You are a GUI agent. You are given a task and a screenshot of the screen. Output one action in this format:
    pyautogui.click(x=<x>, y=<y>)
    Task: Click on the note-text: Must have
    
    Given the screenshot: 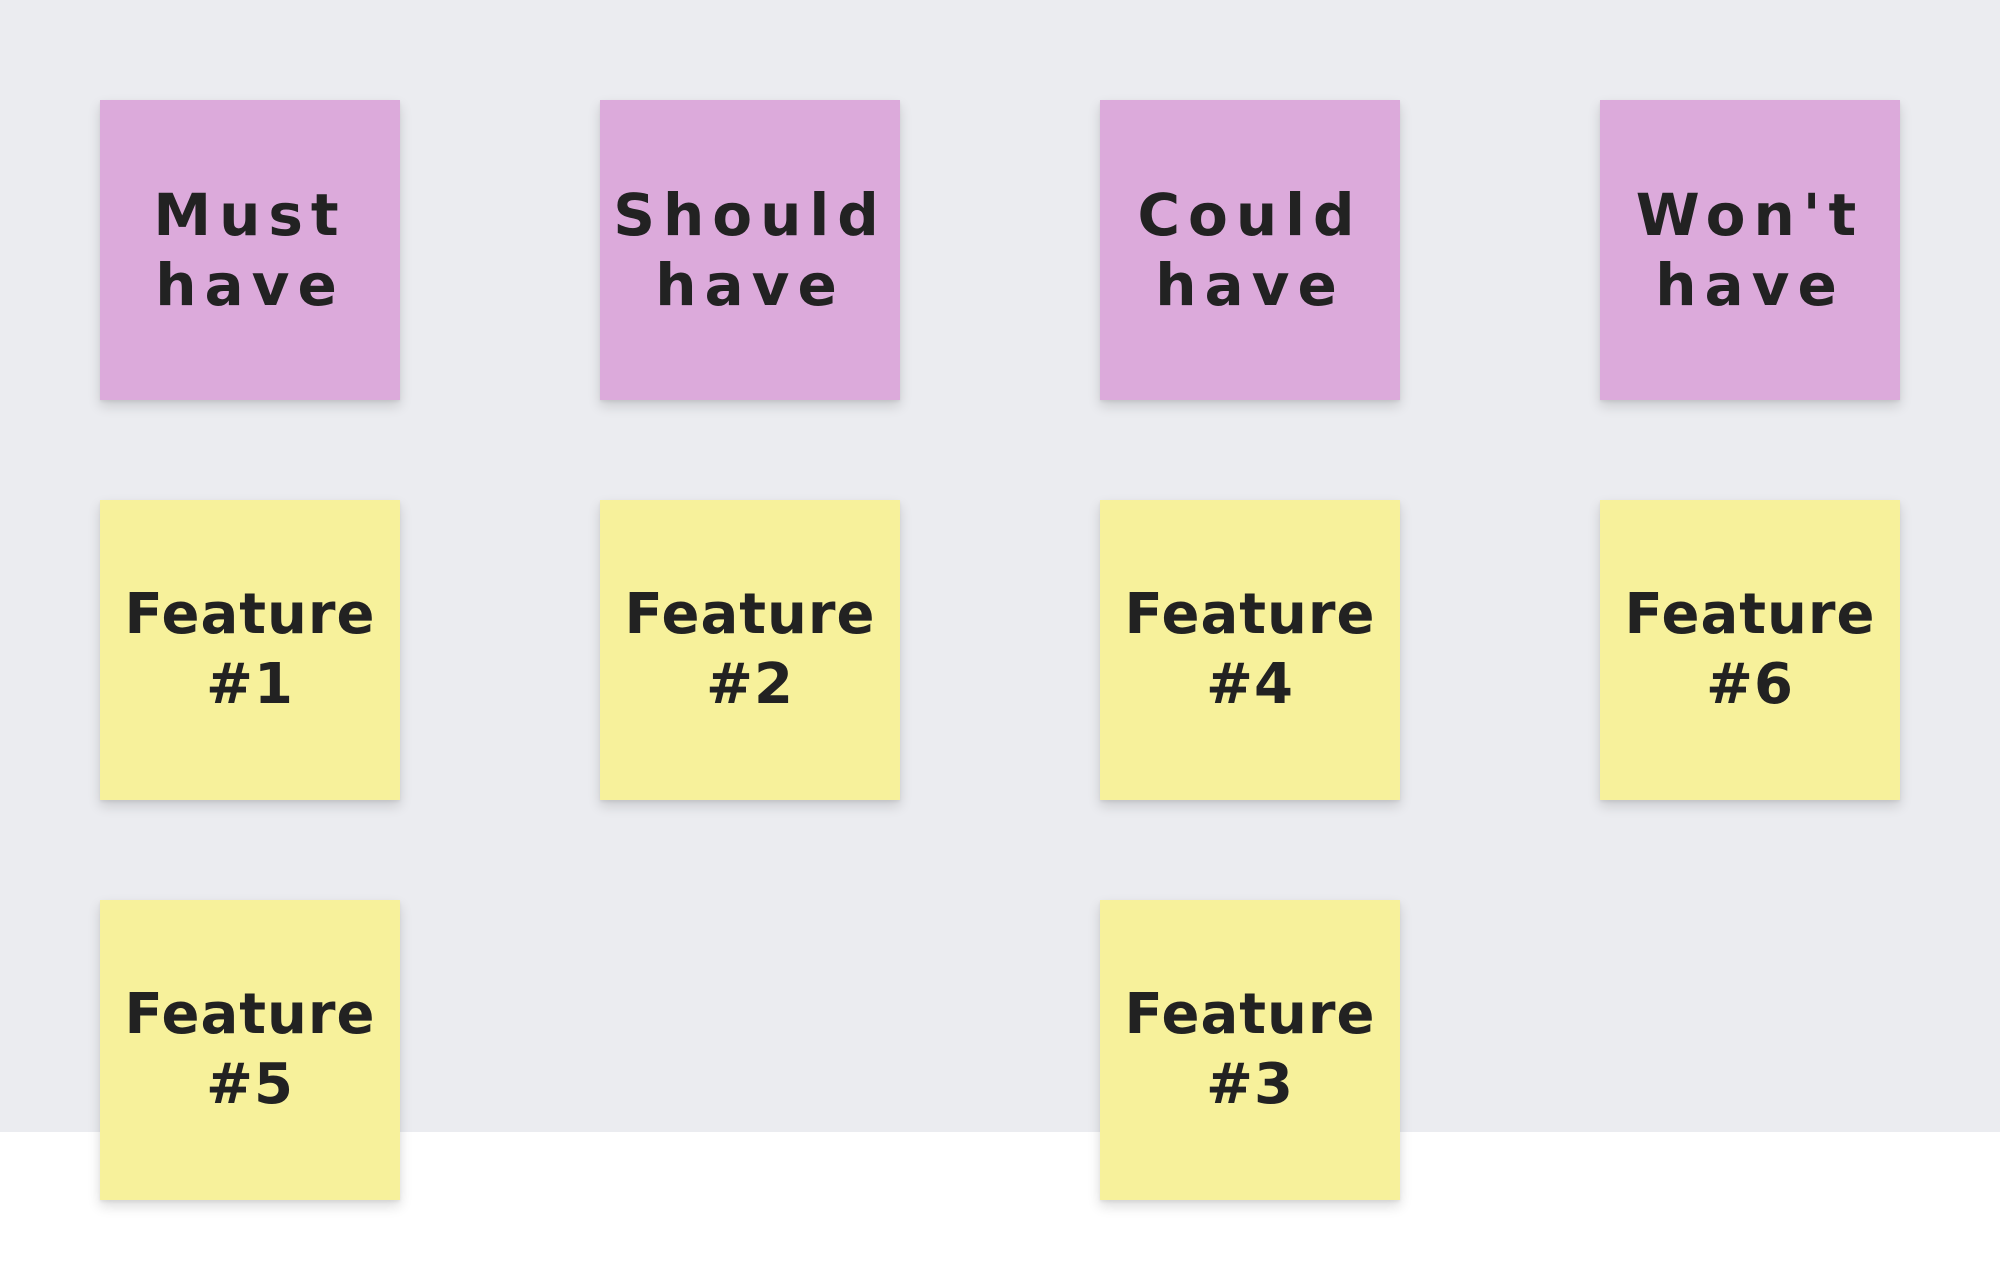 What is the action you would take?
    pyautogui.click(x=250, y=250)
    